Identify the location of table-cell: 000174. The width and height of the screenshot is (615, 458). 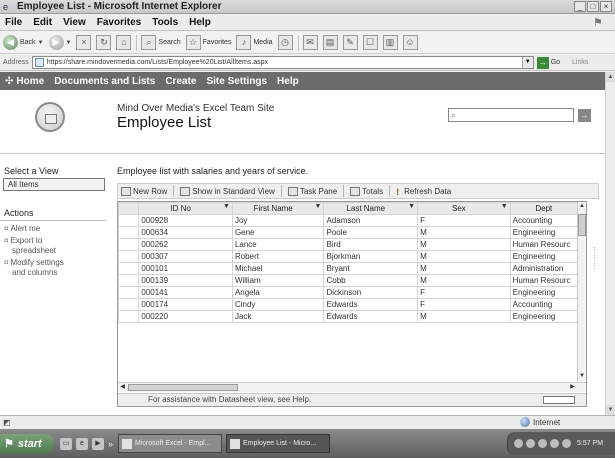
(185, 304).